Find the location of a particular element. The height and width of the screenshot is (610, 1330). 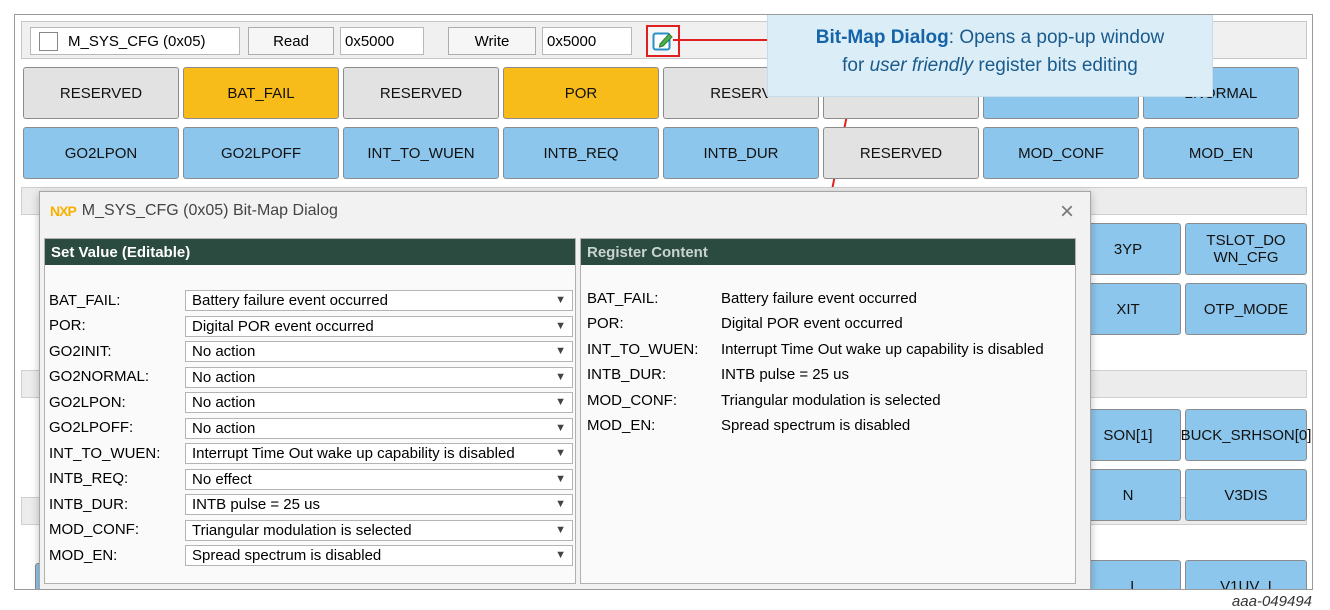

field-row: INTB_REQ: is located at coordinates (117, 479).